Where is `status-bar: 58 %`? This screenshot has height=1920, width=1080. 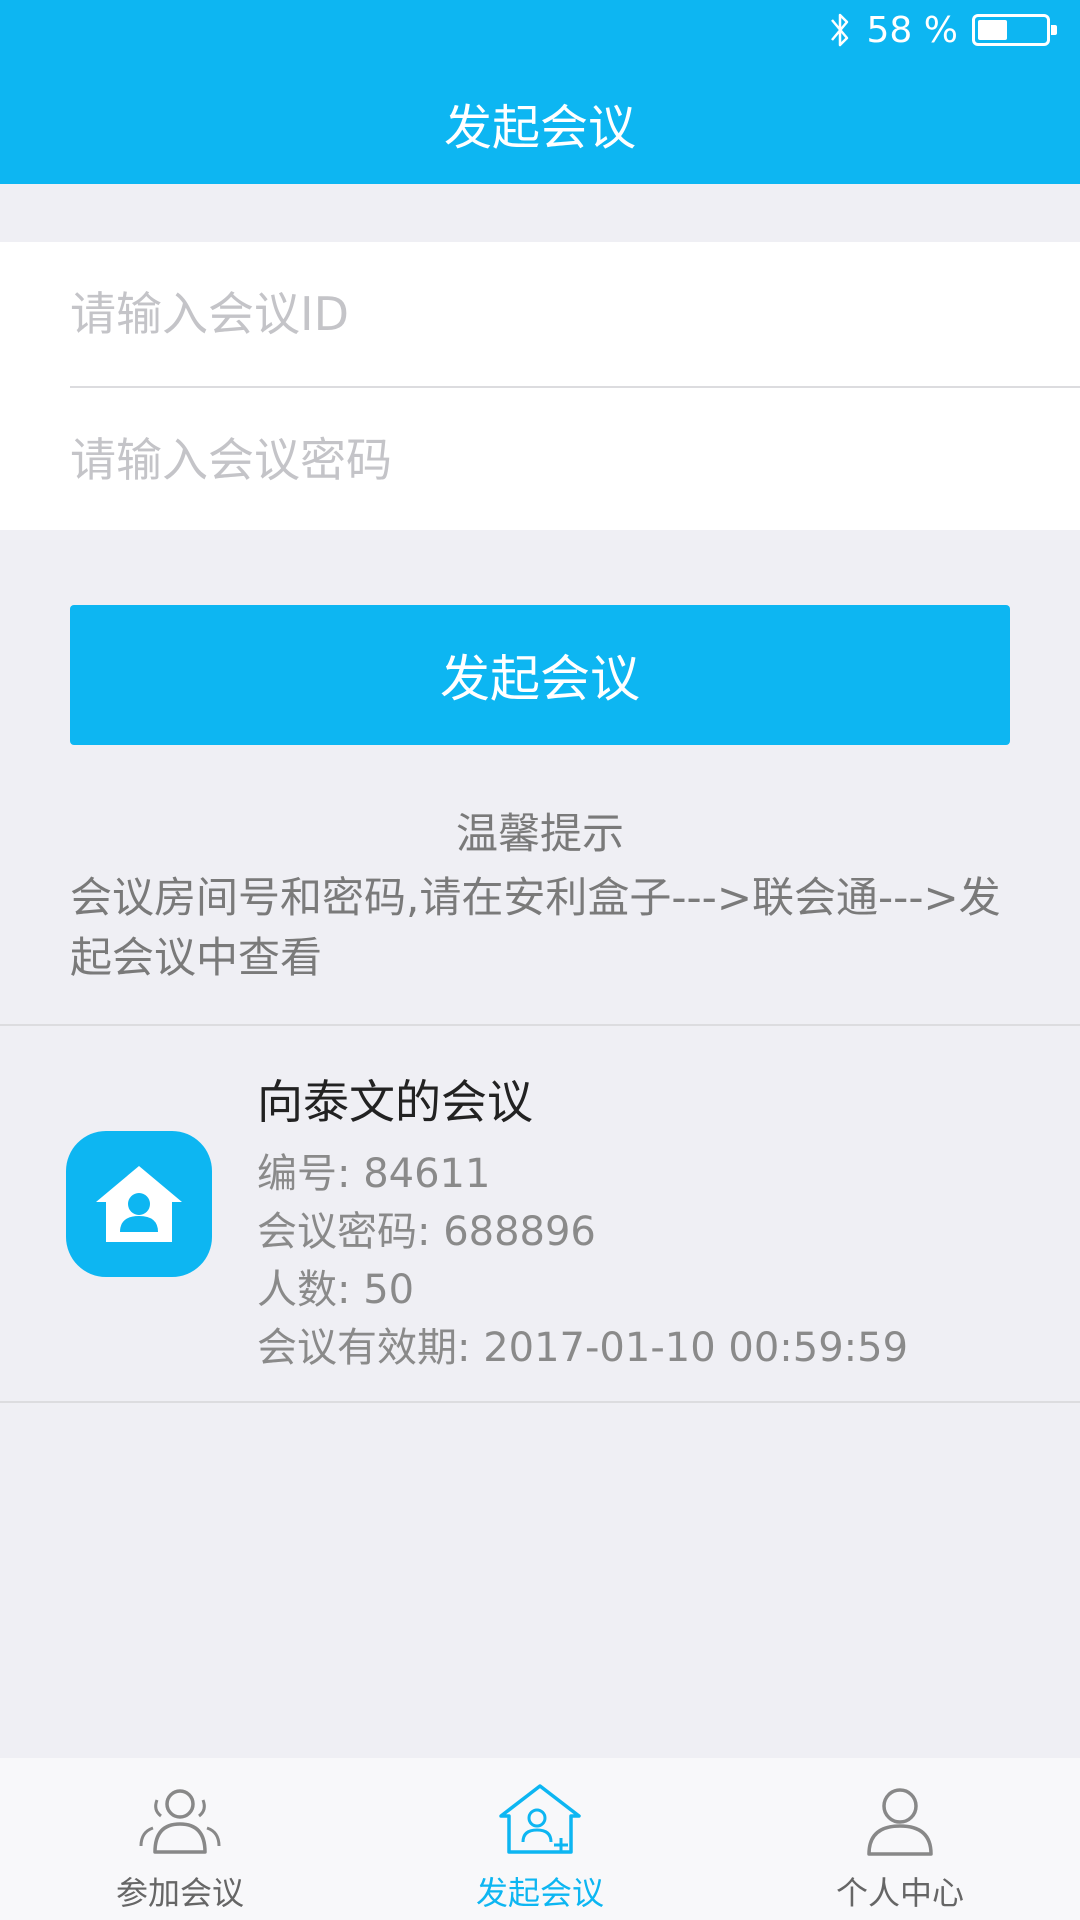
status-bar: 58 % is located at coordinates (942, 30).